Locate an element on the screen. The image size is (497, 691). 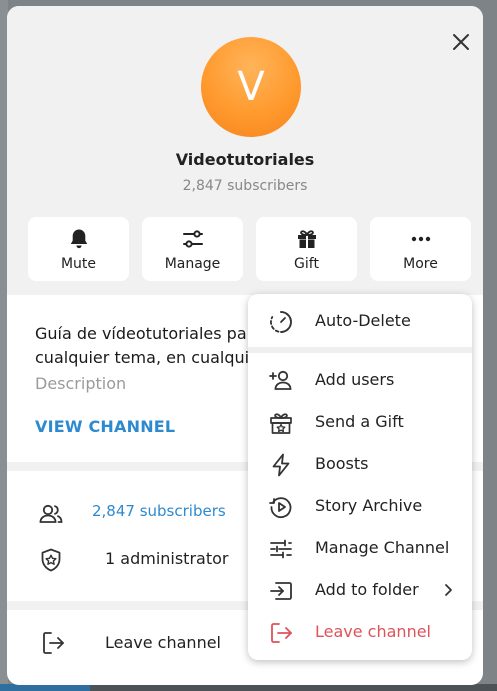
menu-item-story-archive: Story Archive is located at coordinates (360, 506).